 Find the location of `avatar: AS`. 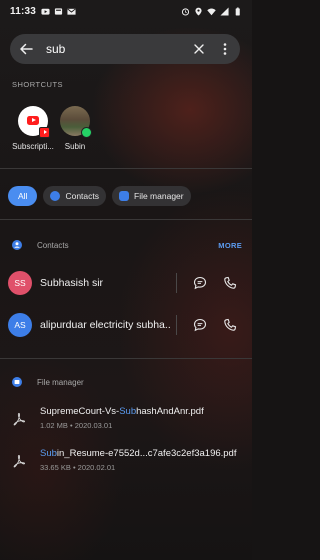

avatar: AS is located at coordinates (20, 325).